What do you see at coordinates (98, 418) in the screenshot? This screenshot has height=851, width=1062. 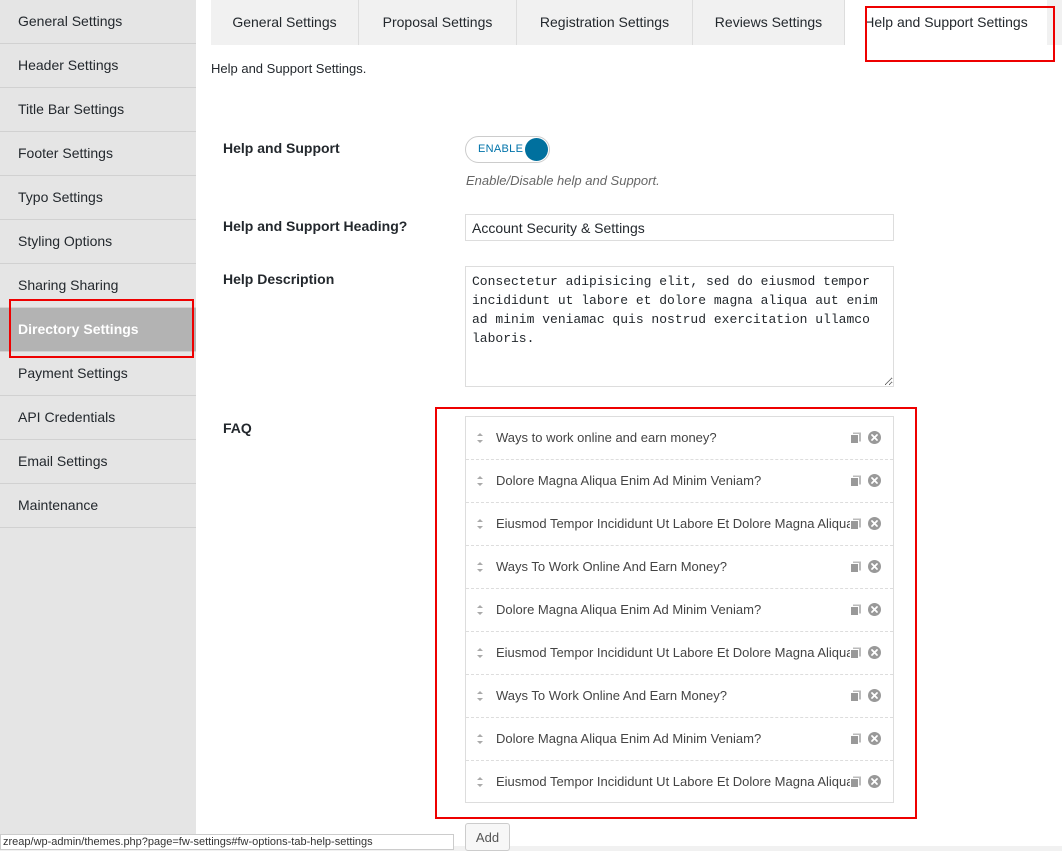 I see `sidebar-item-api-credentials: API Credentials` at bounding box center [98, 418].